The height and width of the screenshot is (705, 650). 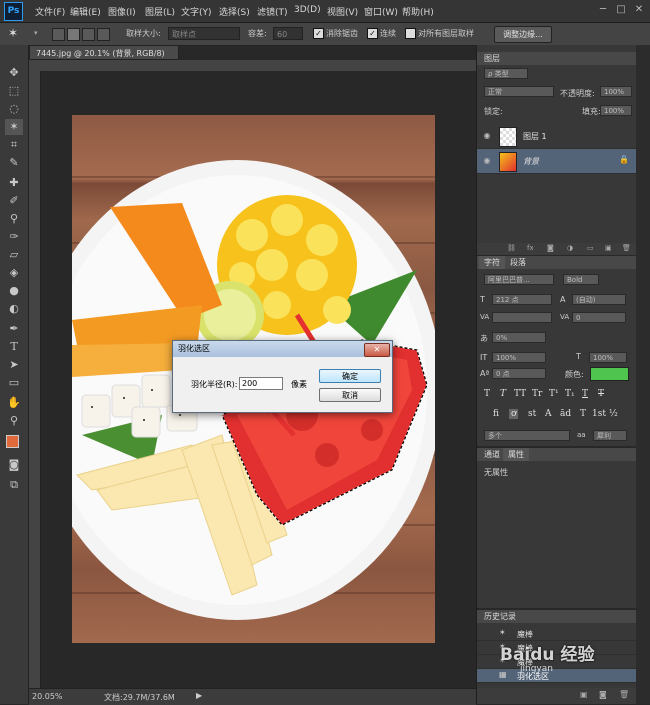 What do you see at coordinates (14, 383) in the screenshot?
I see `shape-tool-icon: ▭` at bounding box center [14, 383].